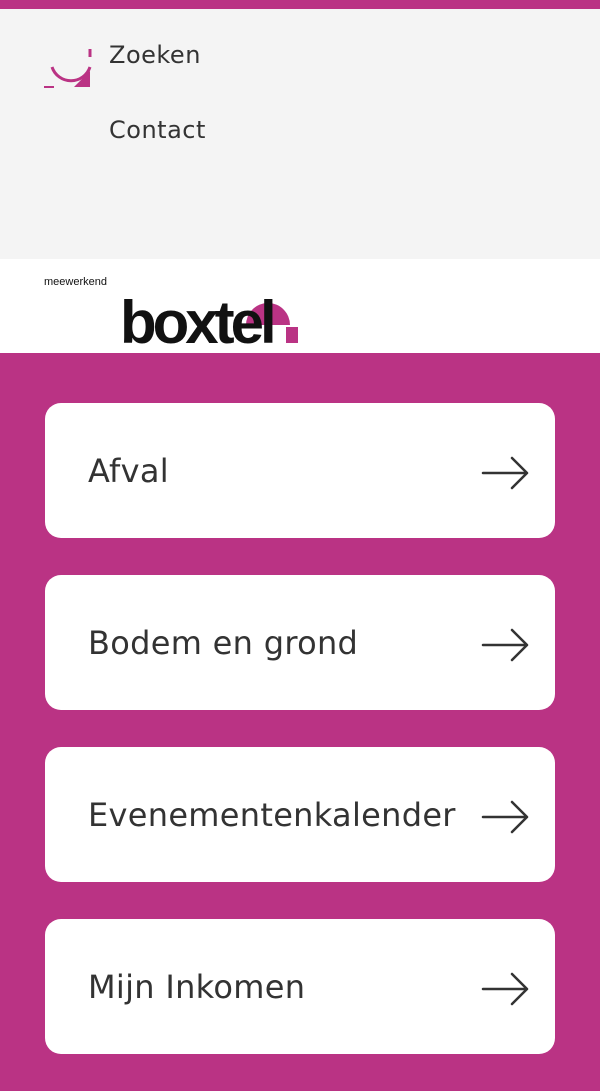 The image size is (600, 1091). I want to click on topic-card-evenementenkalender: Evenementenkalender, so click(300, 814).